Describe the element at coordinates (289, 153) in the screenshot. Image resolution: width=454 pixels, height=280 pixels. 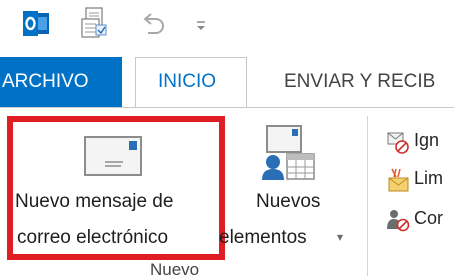
I see `new-items-icon` at that location.